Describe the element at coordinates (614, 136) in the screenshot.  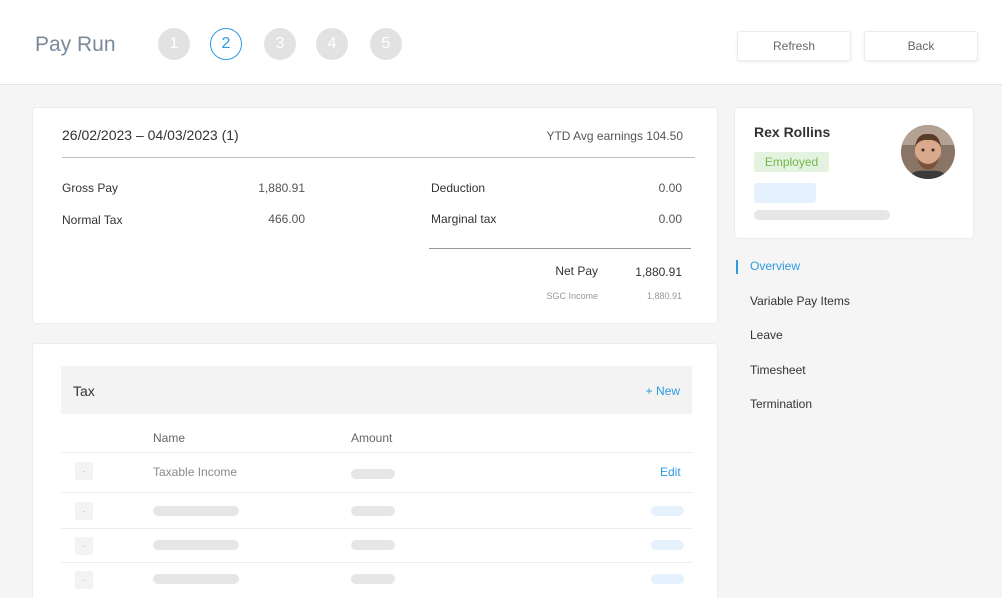
I see `ytd-avg-earnings: YTD Avg earnings 104.50` at that location.